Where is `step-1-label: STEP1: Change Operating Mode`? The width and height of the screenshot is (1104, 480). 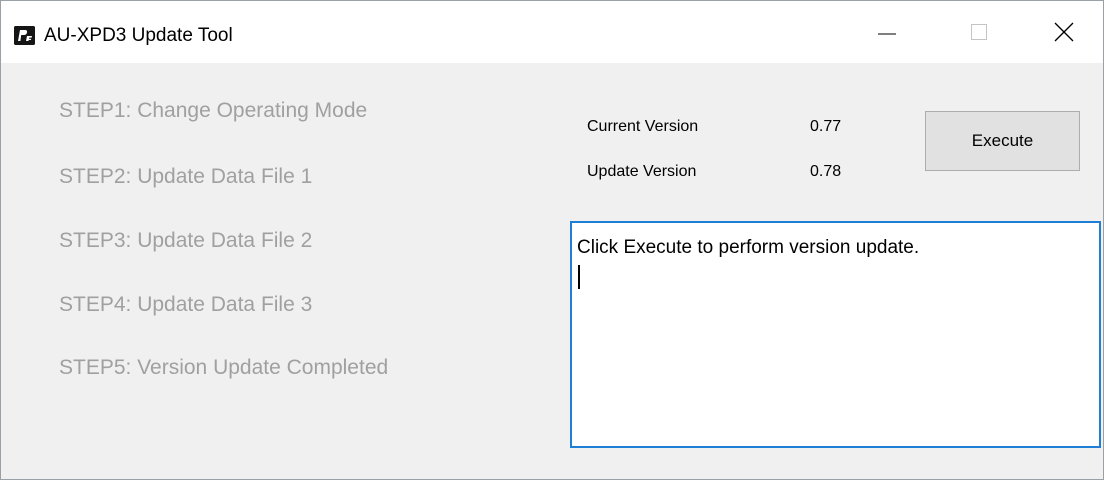 step-1-label: STEP1: Change Operating Mode is located at coordinates (213, 110).